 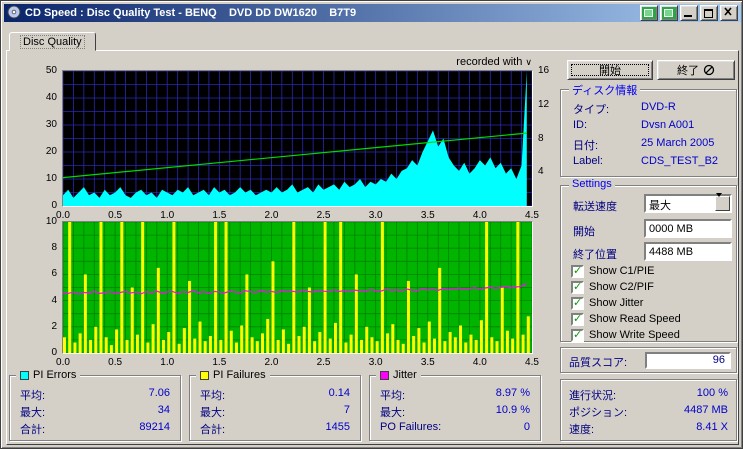 I want to click on close-button, so click(x=729, y=13).